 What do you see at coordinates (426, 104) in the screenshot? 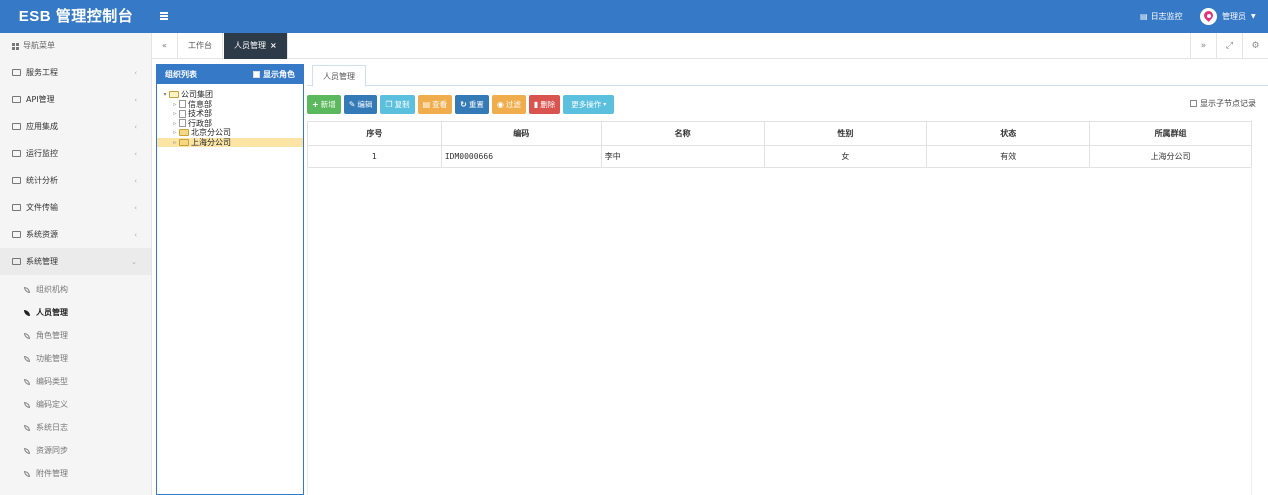
I see `view-icon: ▤` at bounding box center [426, 104].